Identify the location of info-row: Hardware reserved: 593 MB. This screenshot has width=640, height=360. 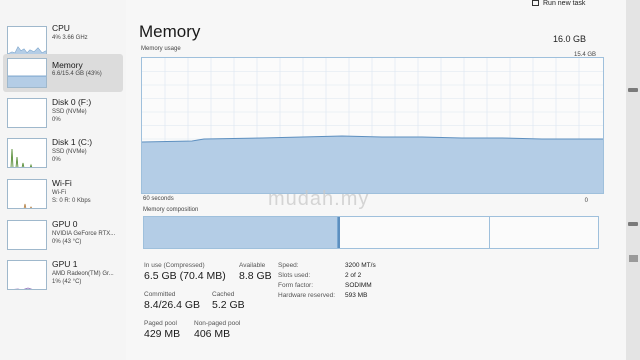
(338, 297).